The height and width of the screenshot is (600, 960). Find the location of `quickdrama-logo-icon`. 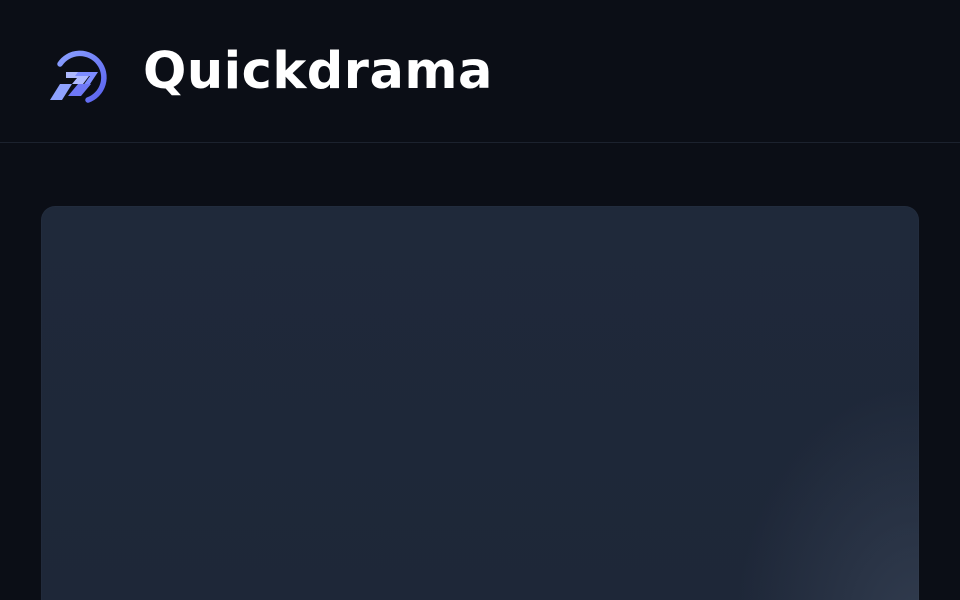

quickdrama-logo-icon is located at coordinates (82, 72).